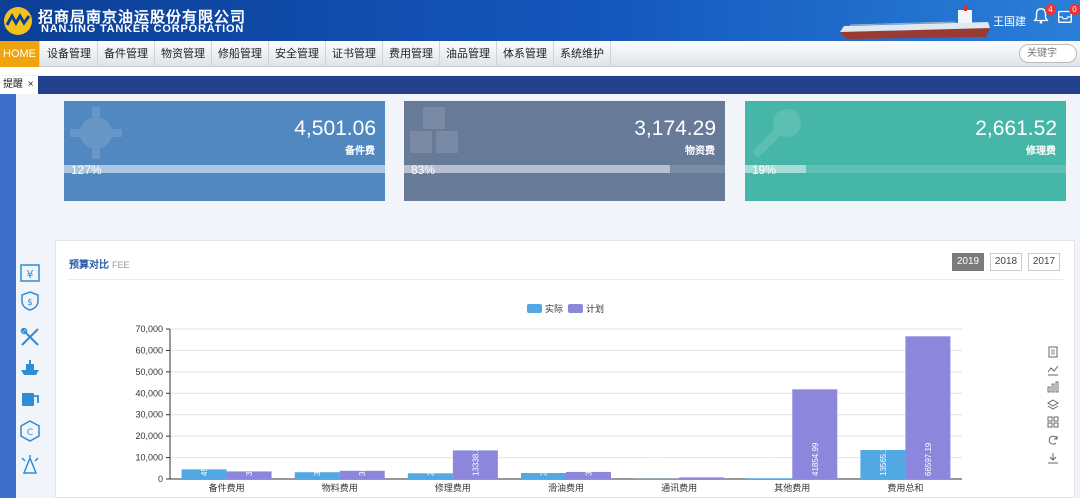  What do you see at coordinates (69, 54) in the screenshot?
I see `nav-equipment: 设备管理` at bounding box center [69, 54].